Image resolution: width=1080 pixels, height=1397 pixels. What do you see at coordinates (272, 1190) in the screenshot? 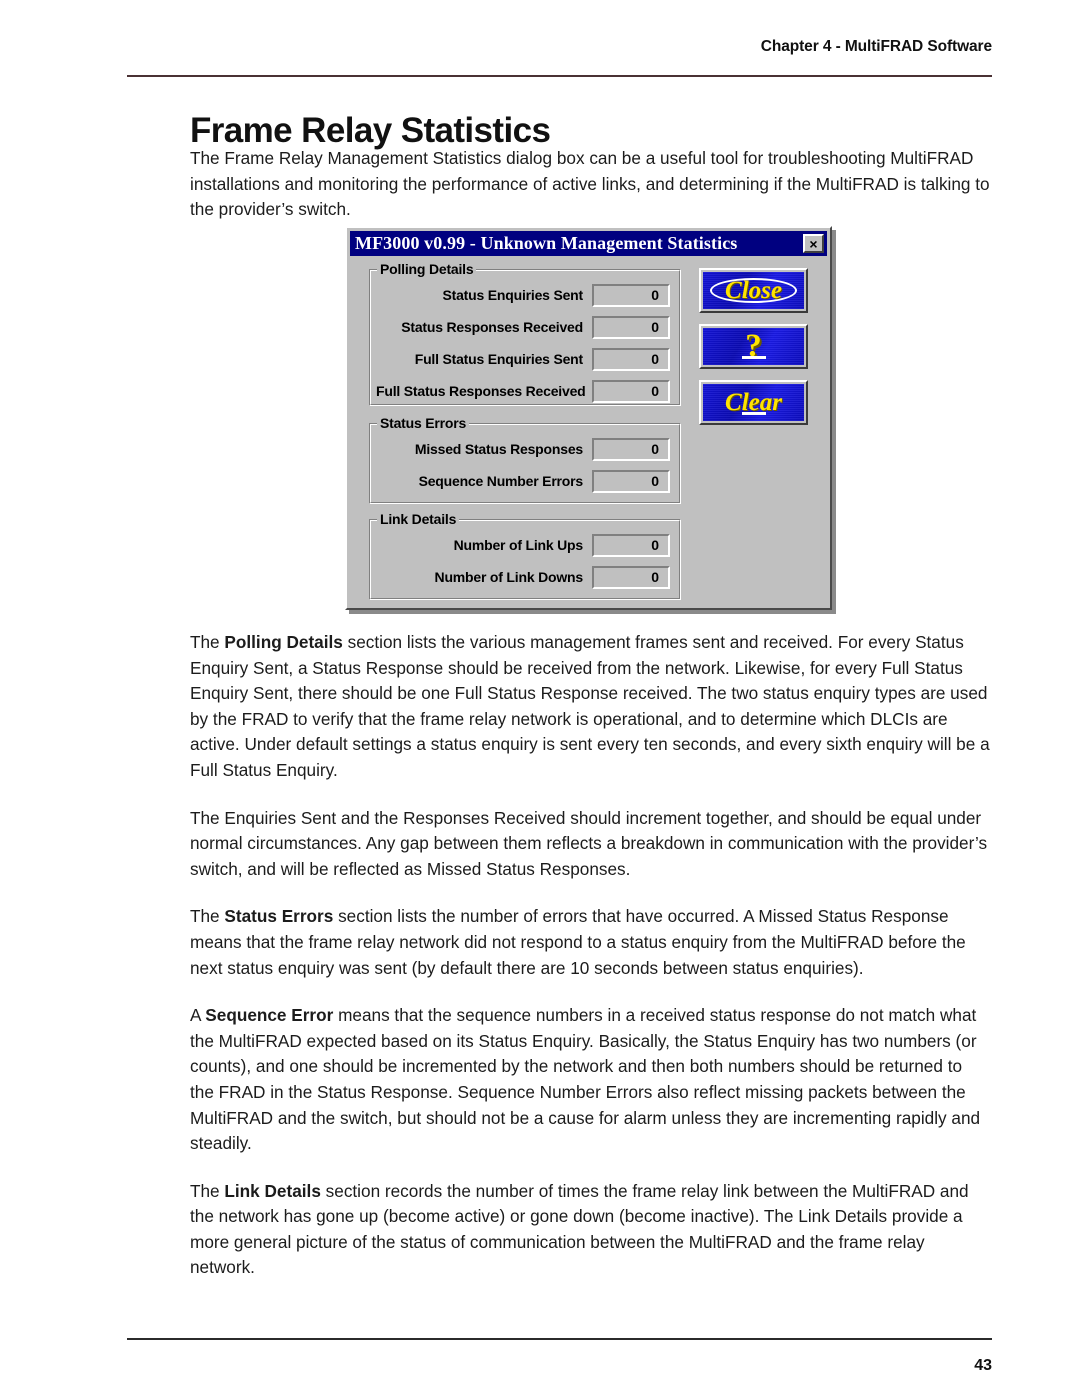
I see `link-details-term: Link Details` at bounding box center [272, 1190].